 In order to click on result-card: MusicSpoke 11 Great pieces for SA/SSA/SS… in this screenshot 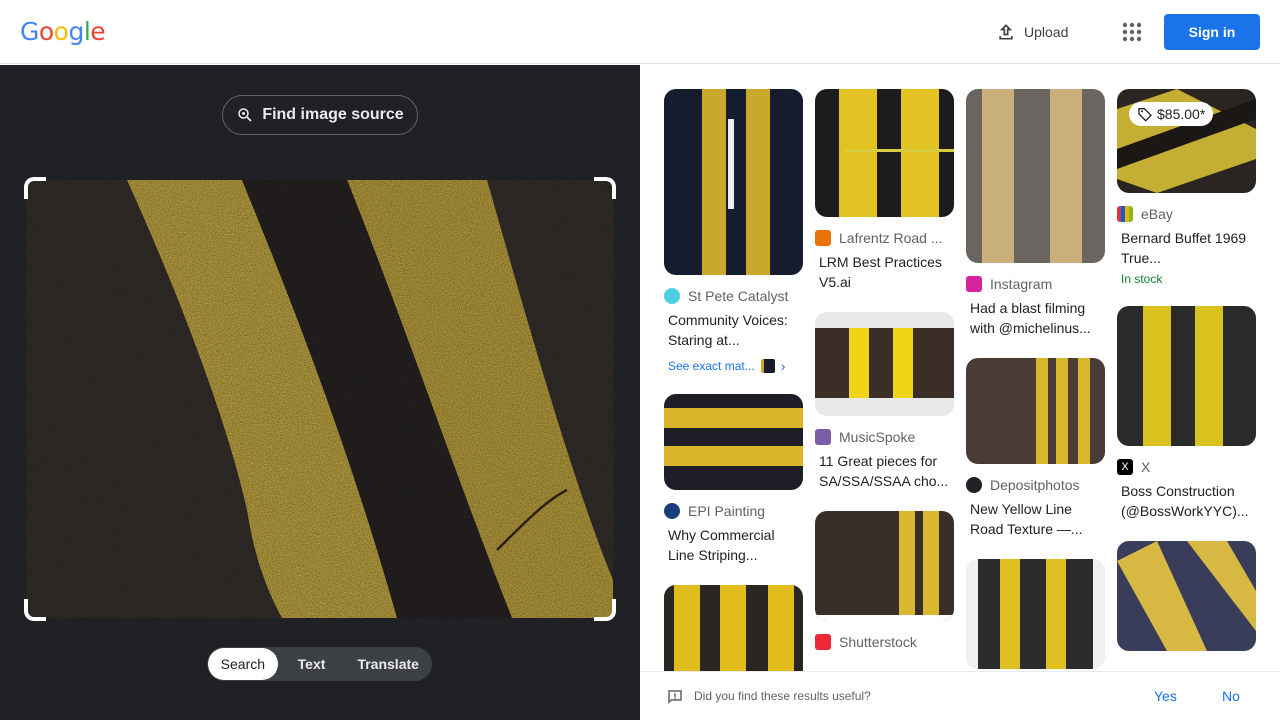, I will do `click(884, 401)`.